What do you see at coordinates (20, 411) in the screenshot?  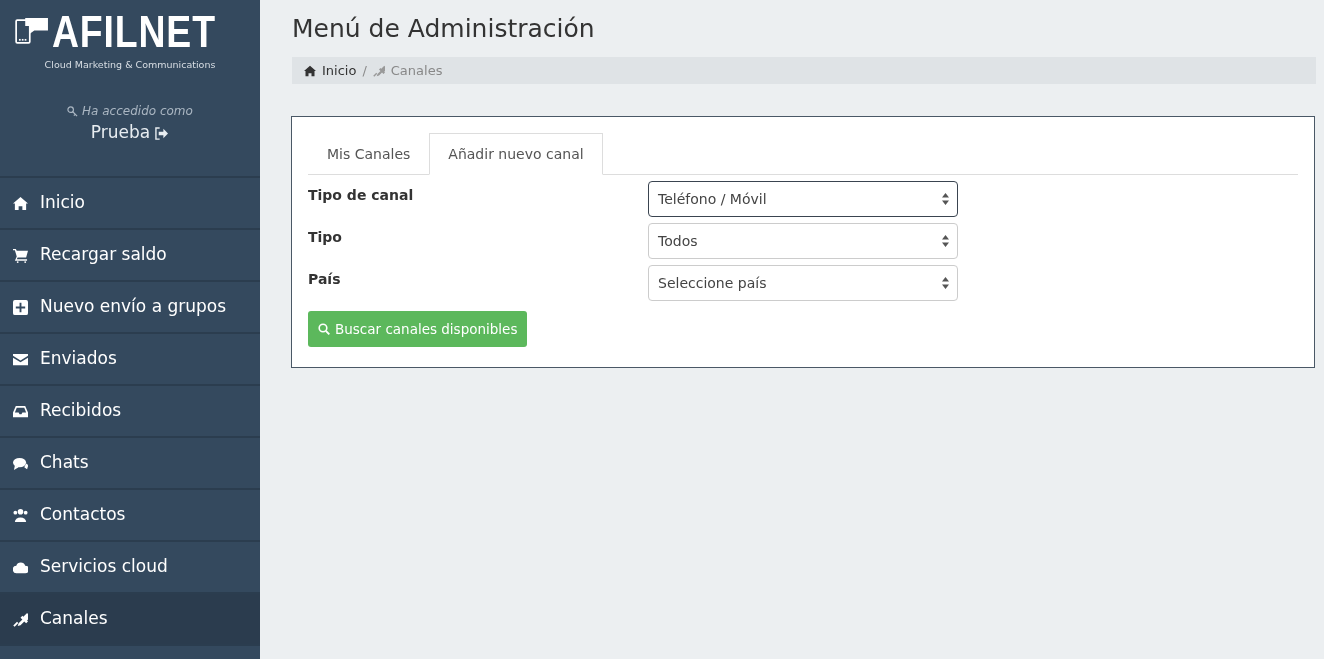 I see `inbox-icon` at bounding box center [20, 411].